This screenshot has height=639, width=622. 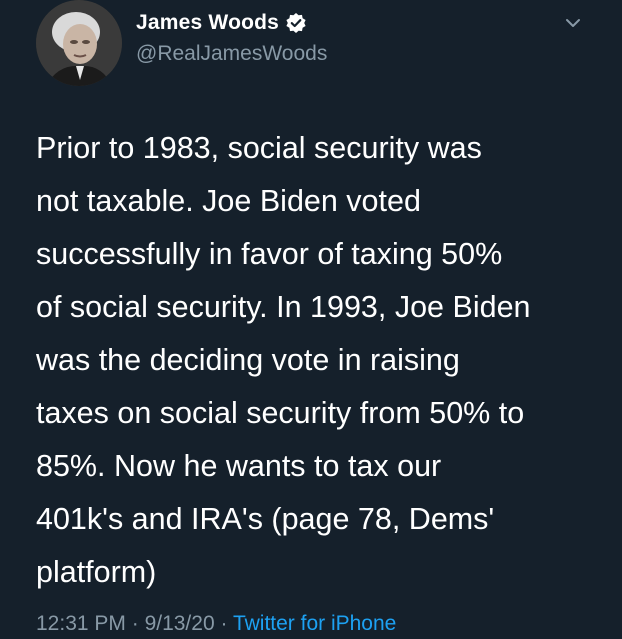 I want to click on author-name-row: James Woods, so click(x=221, y=23).